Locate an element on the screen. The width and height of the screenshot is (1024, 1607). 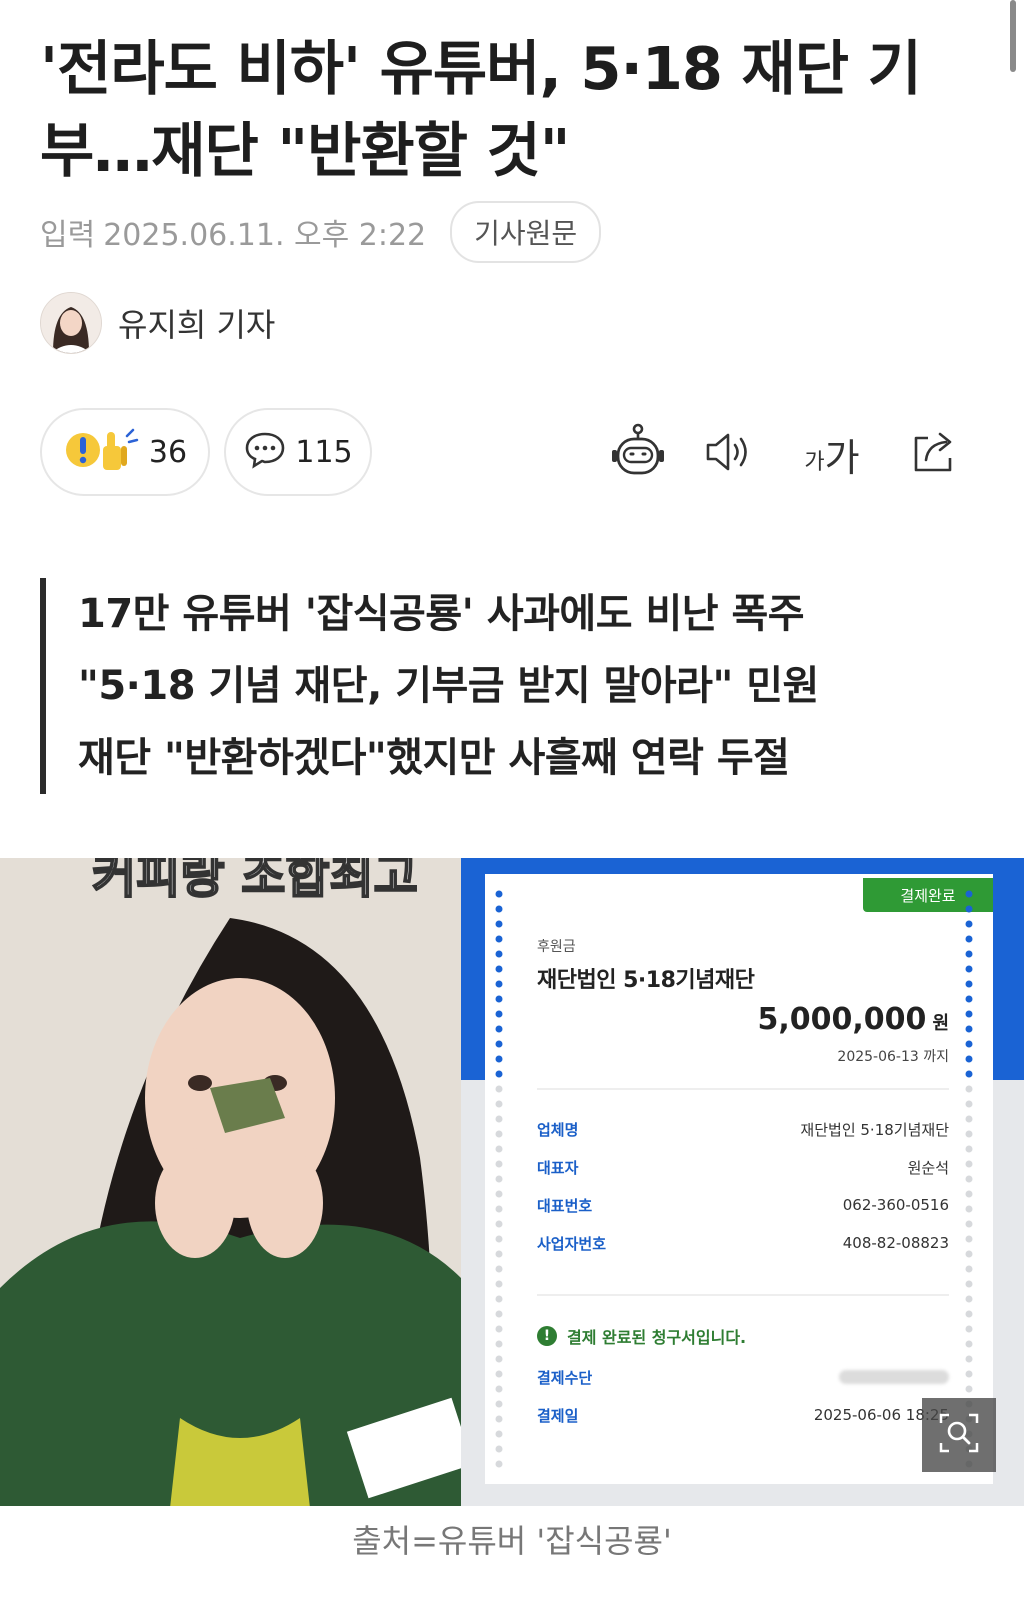
reaction-icon is located at coordinates (102, 452).